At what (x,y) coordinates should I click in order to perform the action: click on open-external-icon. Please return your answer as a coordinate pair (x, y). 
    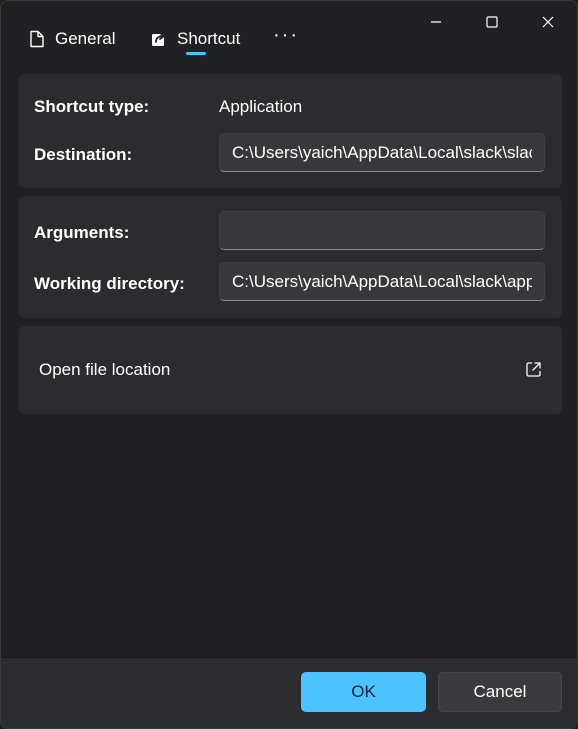
    Looking at the image, I should click on (533, 369).